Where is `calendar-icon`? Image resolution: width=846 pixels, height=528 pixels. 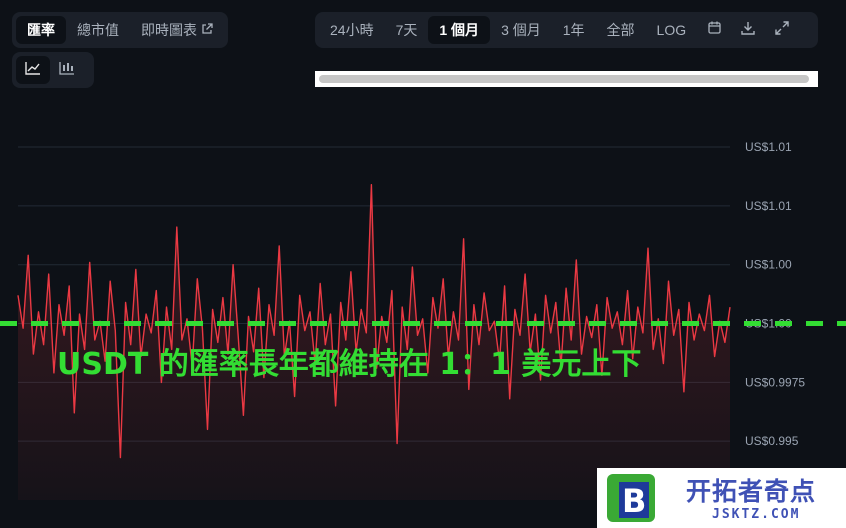 calendar-icon is located at coordinates (714, 30).